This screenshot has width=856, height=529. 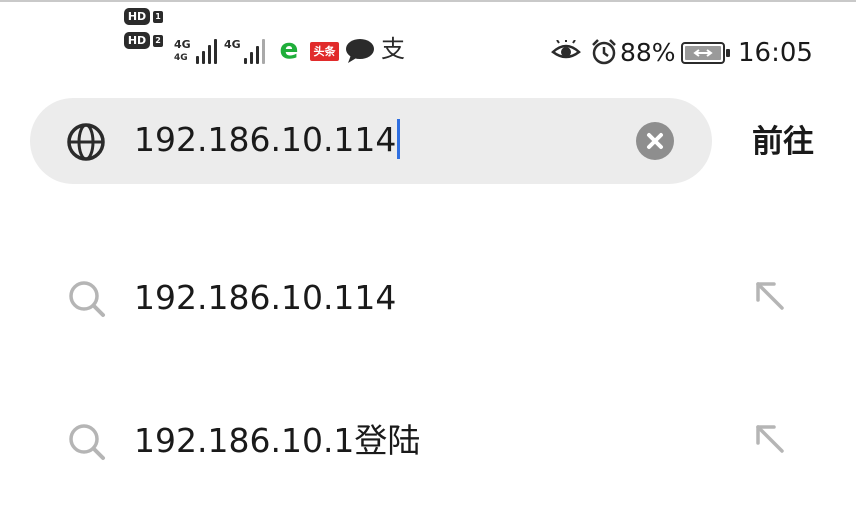 I want to click on battery-percent: 88%, so click(x=648, y=52).